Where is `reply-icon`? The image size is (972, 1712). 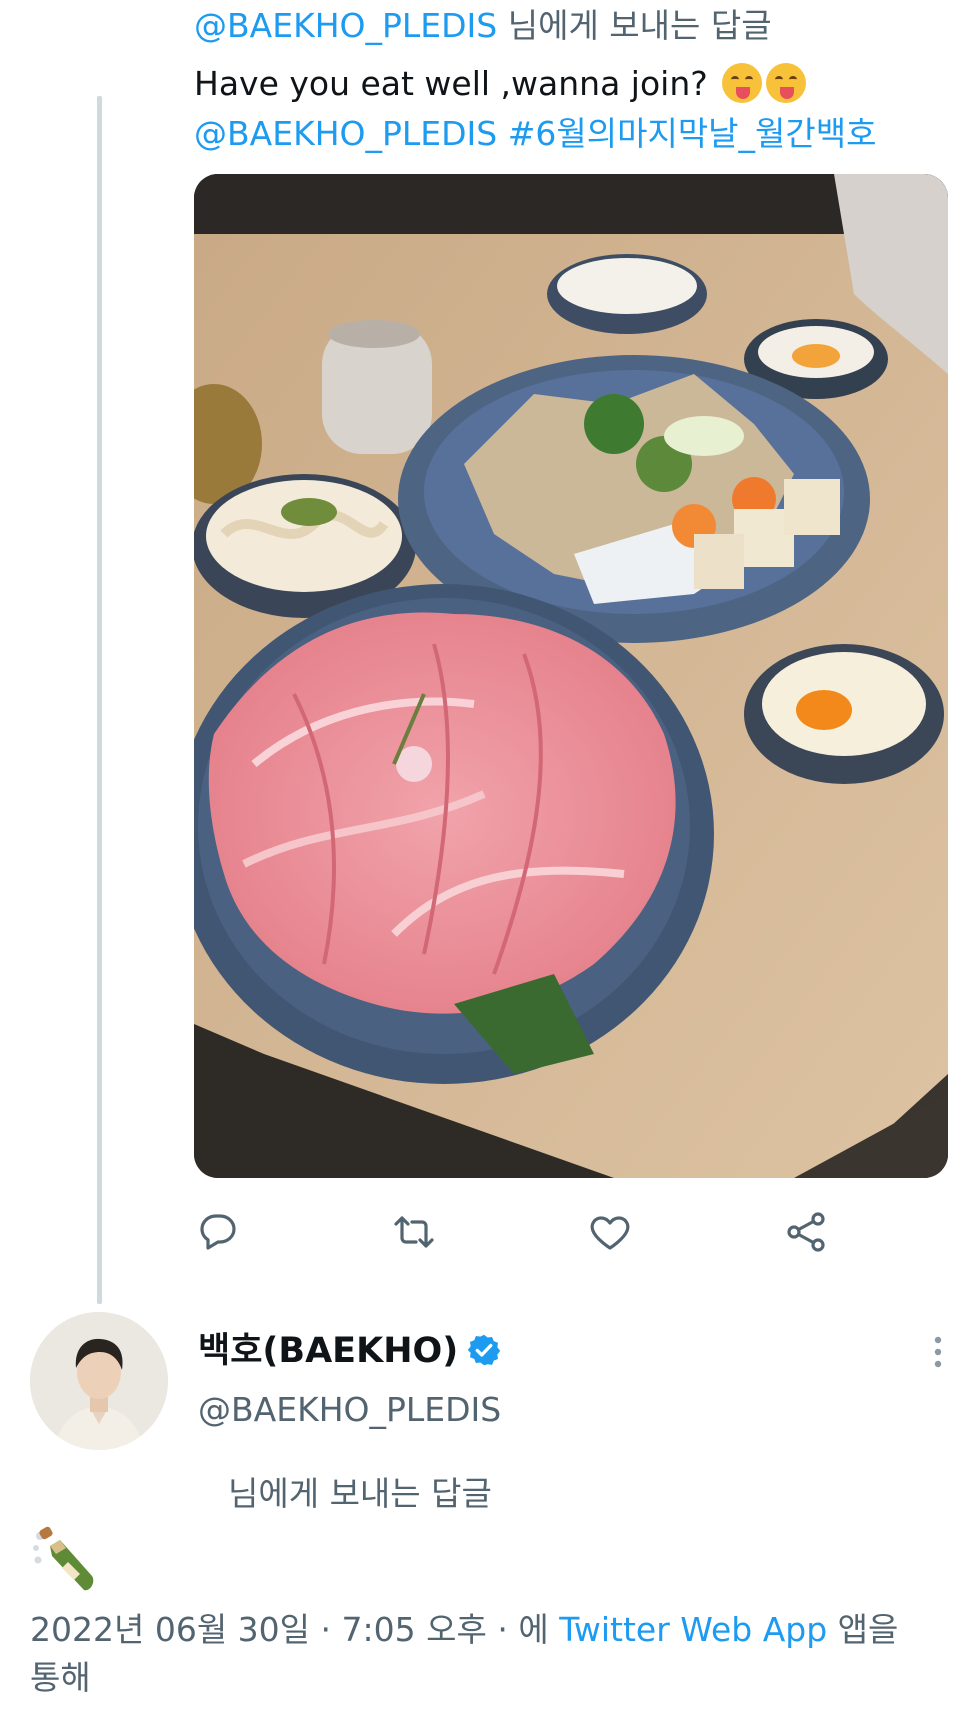
reply-icon is located at coordinates (218, 1232).